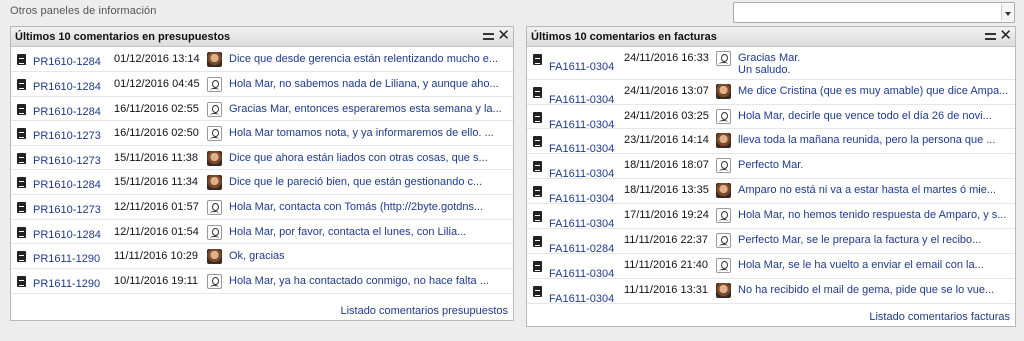 The image size is (1024, 341). What do you see at coordinates (424, 311) in the screenshot?
I see `budget-comments-list-link: Listado comentarios presupuestos` at bounding box center [424, 311].